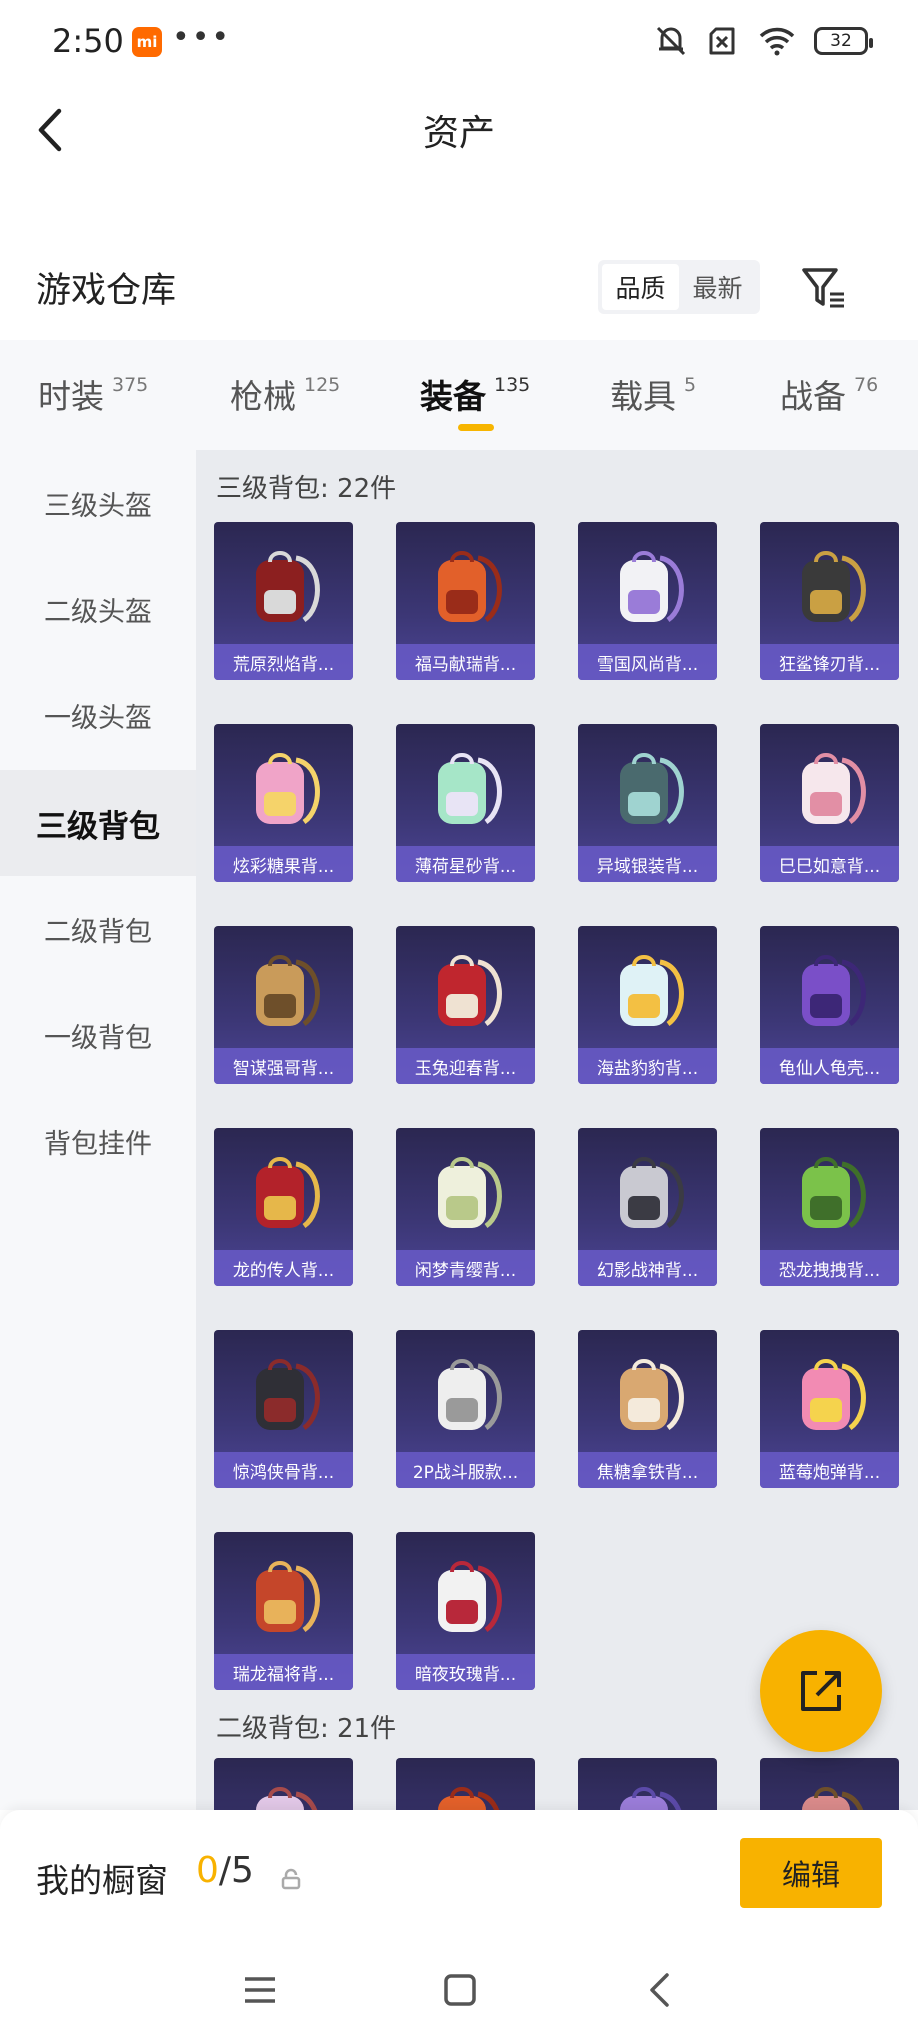  I want to click on share-button, so click(821, 1691).